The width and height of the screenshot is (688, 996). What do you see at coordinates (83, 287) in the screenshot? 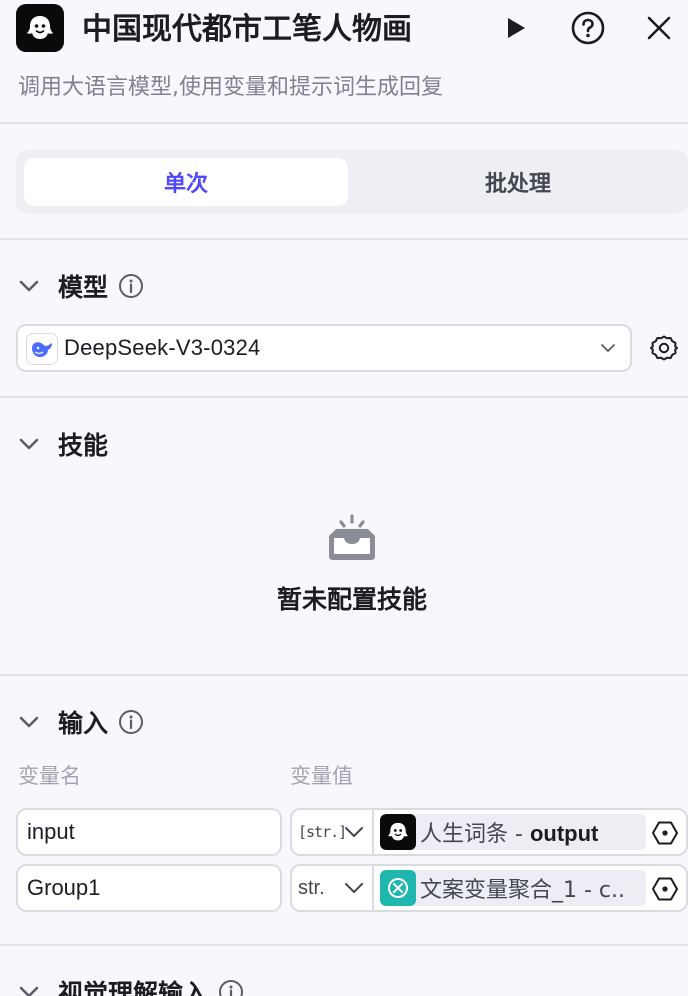
I see `section-model-label: 模型` at bounding box center [83, 287].